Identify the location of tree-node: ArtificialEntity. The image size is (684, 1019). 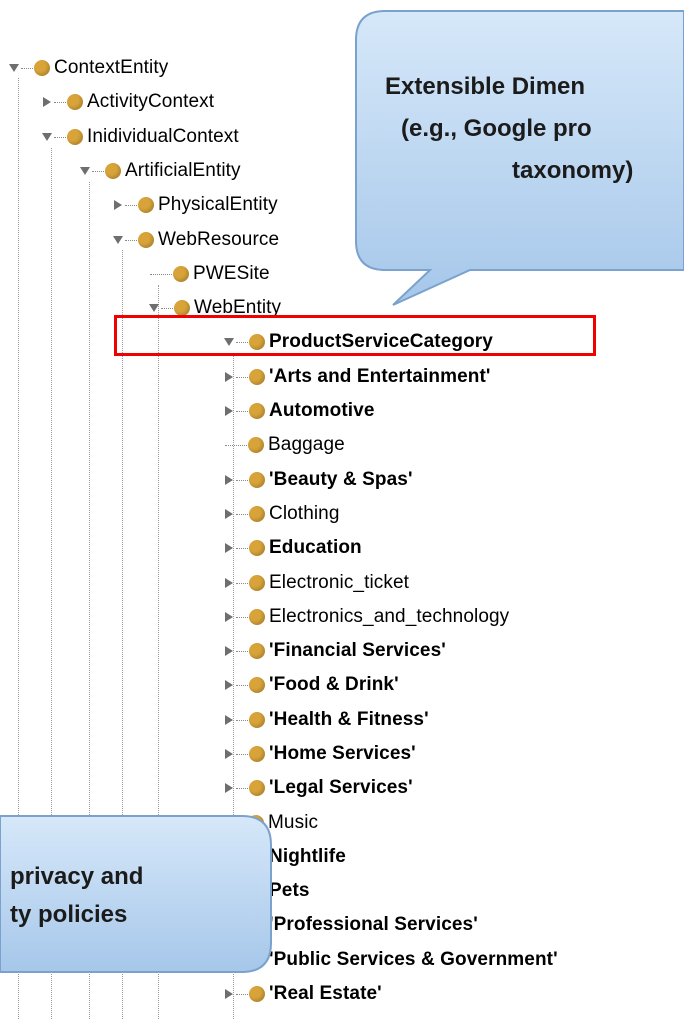
(160, 171).